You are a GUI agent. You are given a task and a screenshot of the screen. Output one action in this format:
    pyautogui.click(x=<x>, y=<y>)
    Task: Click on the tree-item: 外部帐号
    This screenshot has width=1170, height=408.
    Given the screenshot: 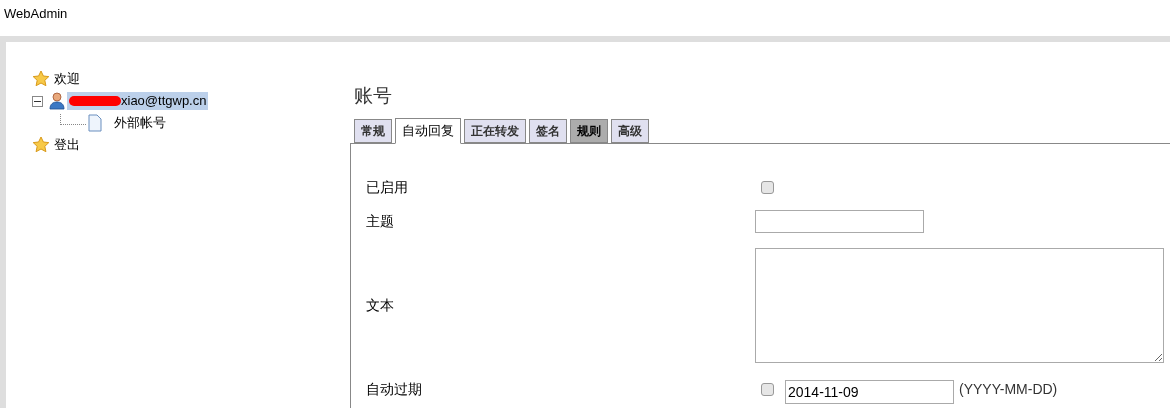 What is the action you would take?
    pyautogui.click(x=140, y=123)
    